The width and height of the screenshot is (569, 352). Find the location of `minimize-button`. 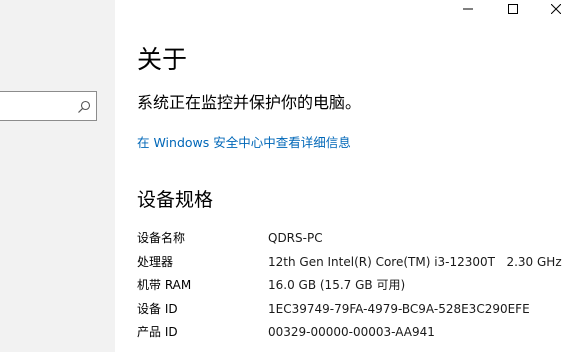

minimize-button is located at coordinates (468, 9).